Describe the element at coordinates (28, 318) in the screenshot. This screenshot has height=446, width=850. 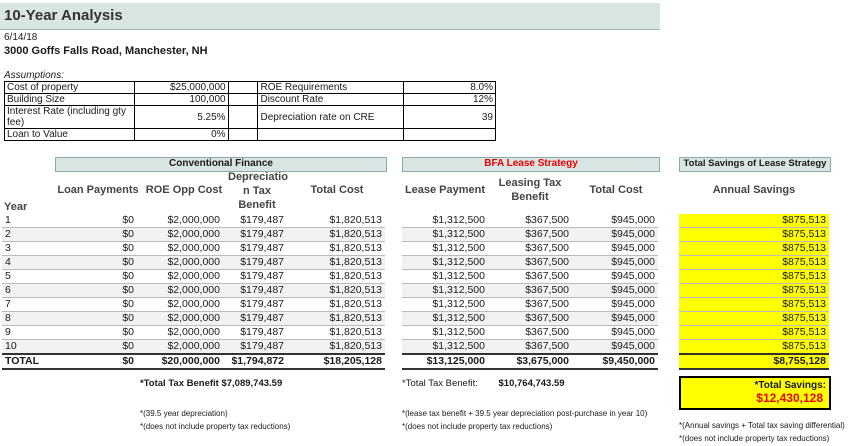
I see `cell-year: 8` at that location.